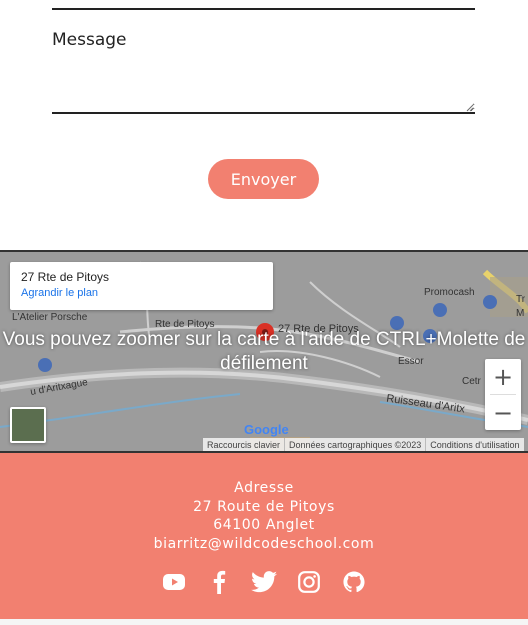 This screenshot has height=625, width=528. Describe the element at coordinates (354, 582) in the screenshot. I see `github-icon` at that location.